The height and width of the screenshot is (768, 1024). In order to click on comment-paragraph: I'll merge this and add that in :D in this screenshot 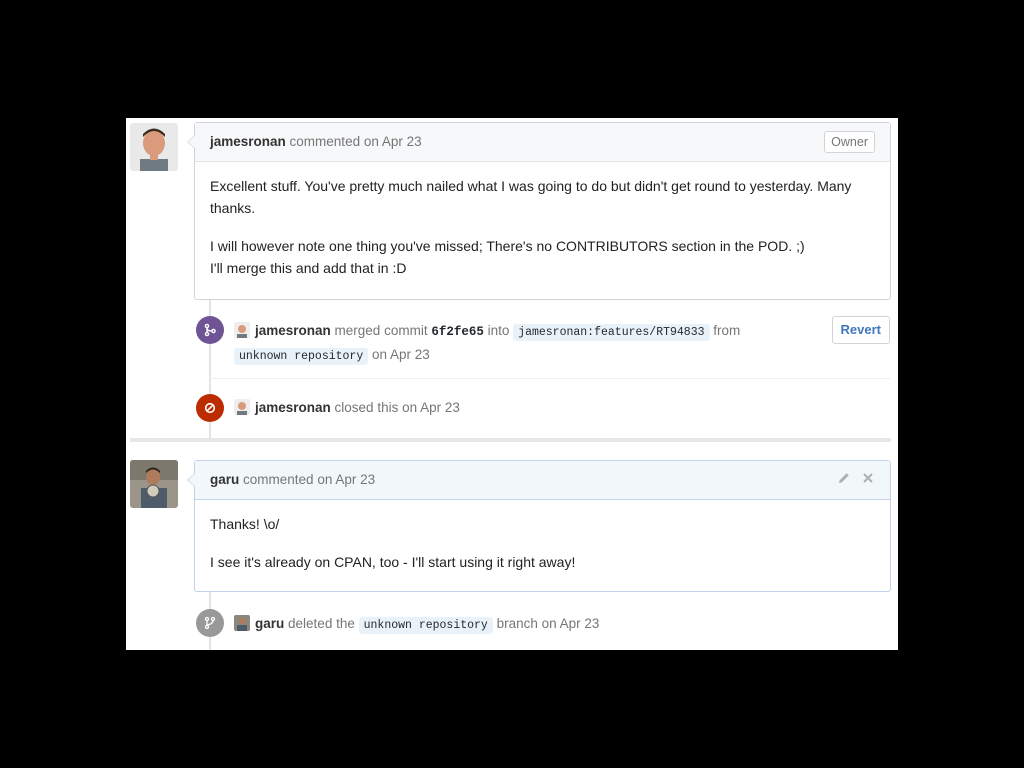, I will do `click(308, 268)`.